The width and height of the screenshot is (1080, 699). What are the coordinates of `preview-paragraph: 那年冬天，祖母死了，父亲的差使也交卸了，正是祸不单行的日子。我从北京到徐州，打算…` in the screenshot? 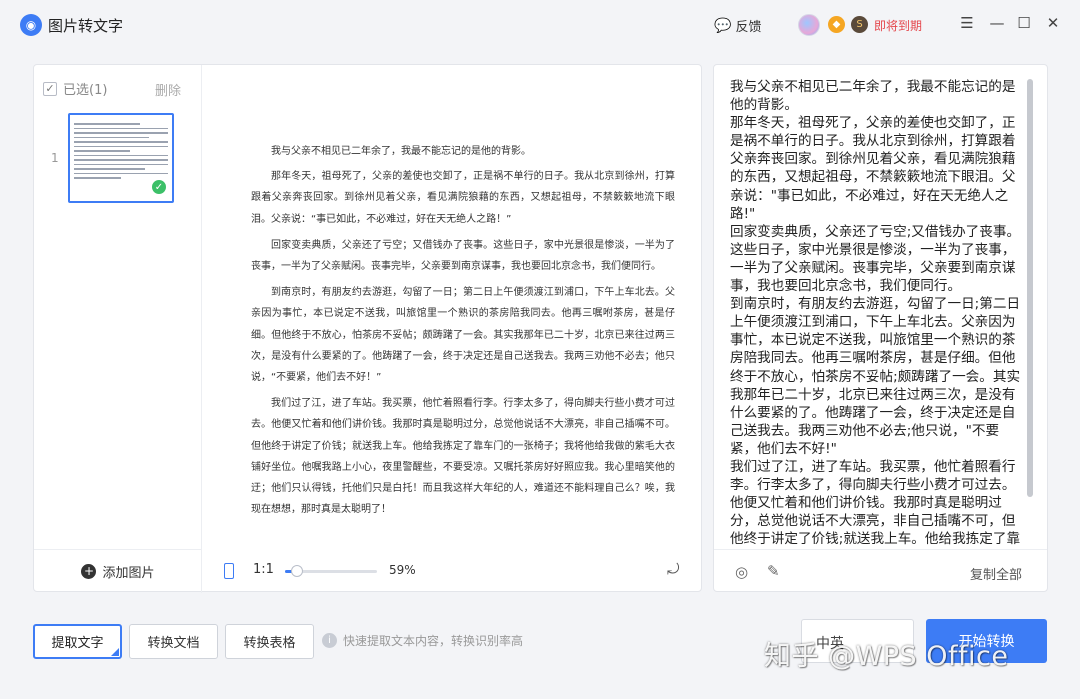 It's located at (463, 198).